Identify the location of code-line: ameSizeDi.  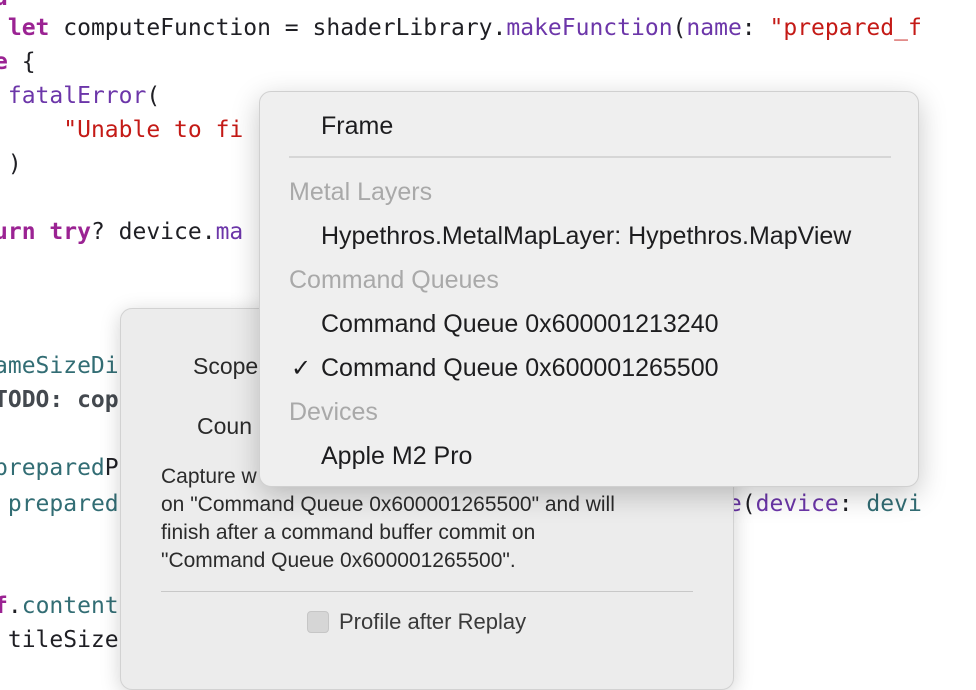
(59, 366).